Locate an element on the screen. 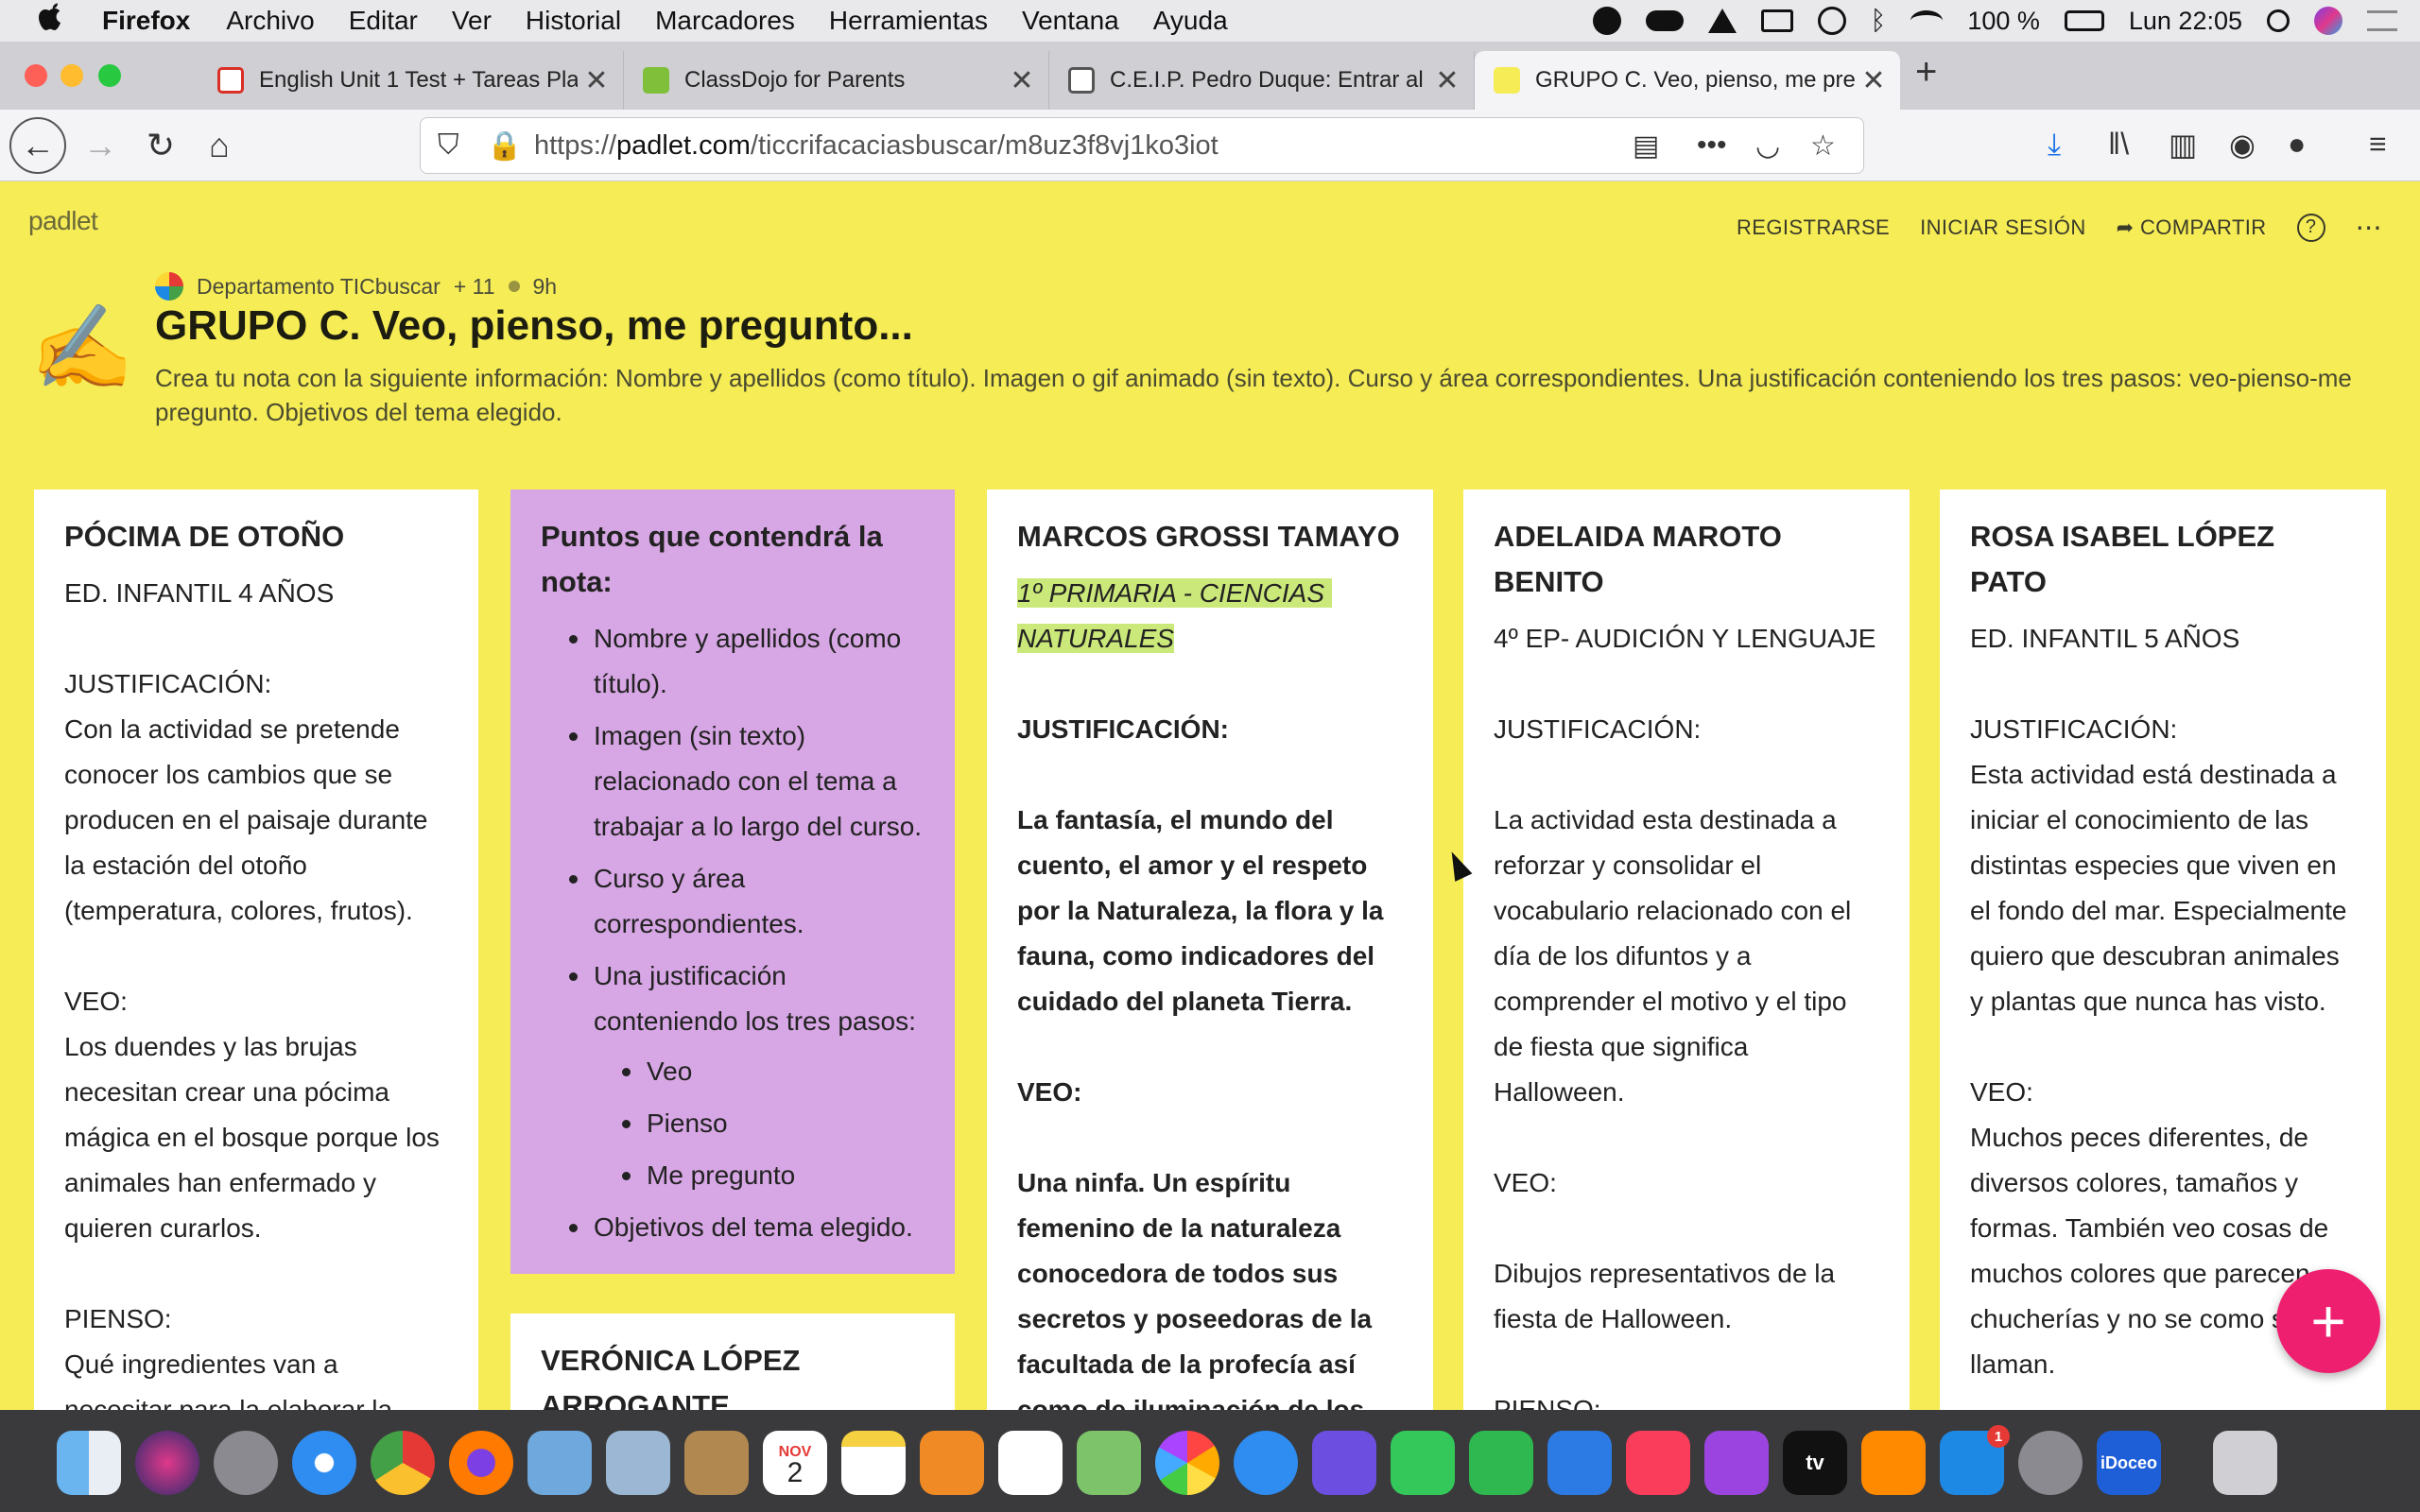  calendar-icon: NOV 2 is located at coordinates (795, 1463).